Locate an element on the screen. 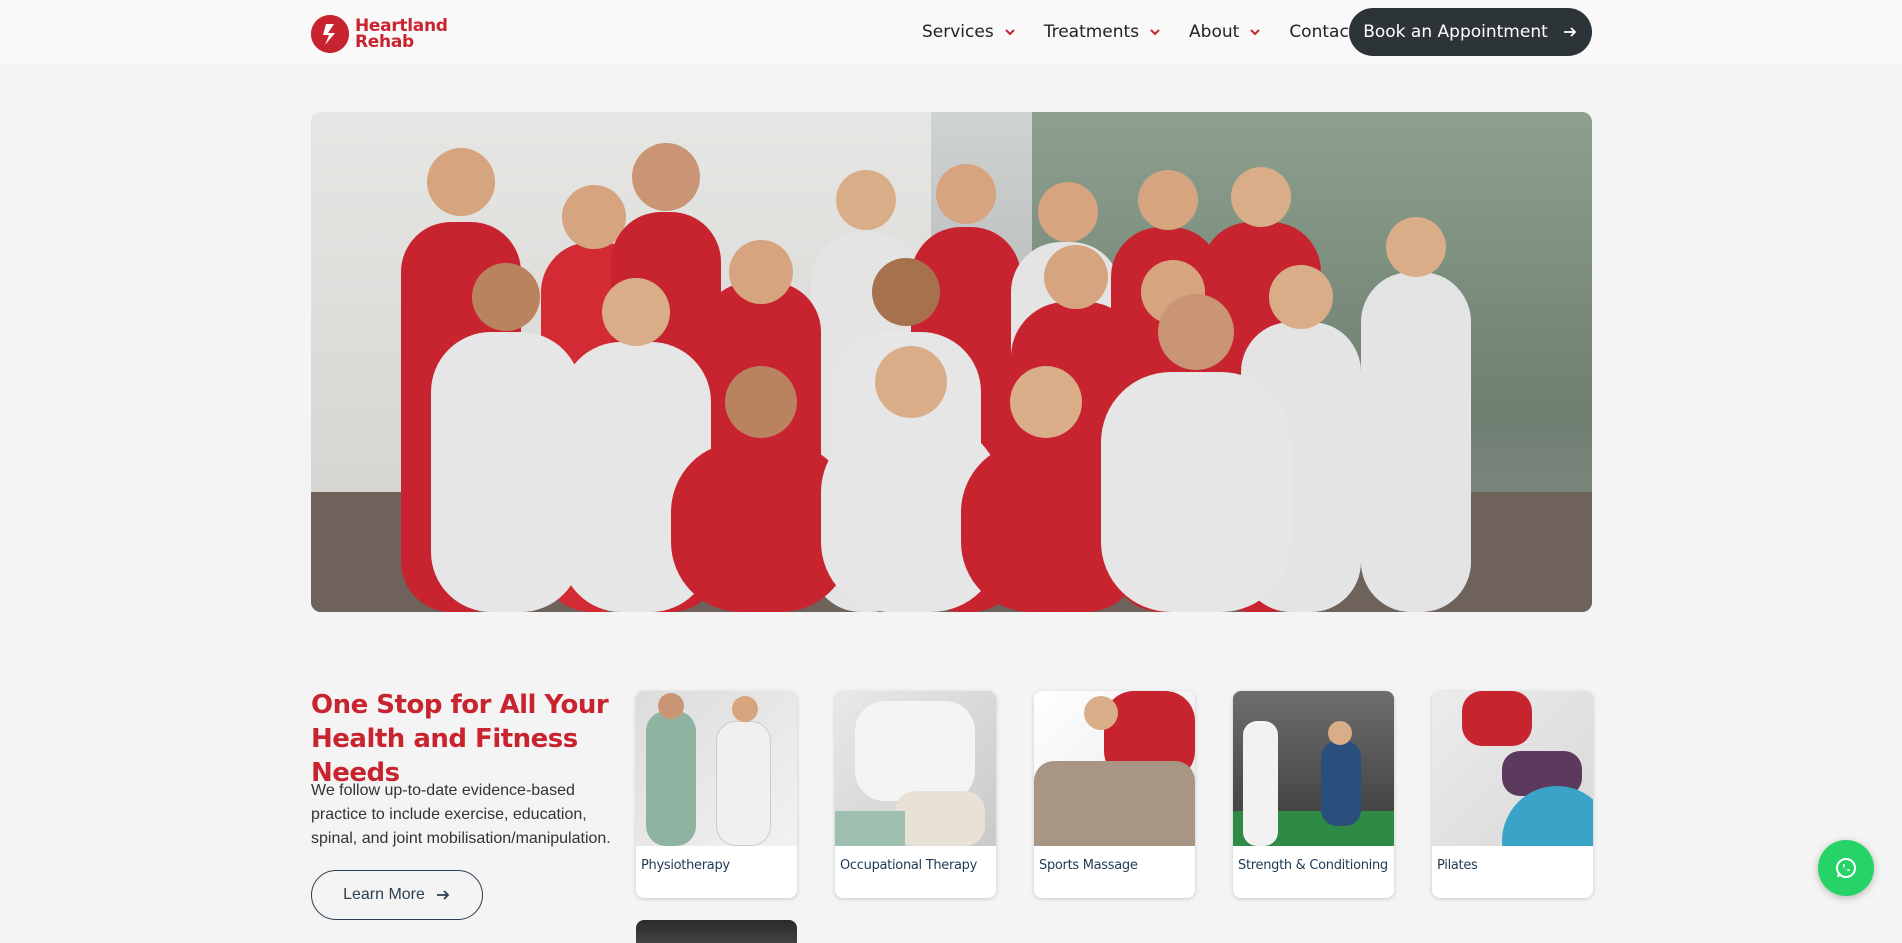  sports-massage-image is located at coordinates (1114, 768).